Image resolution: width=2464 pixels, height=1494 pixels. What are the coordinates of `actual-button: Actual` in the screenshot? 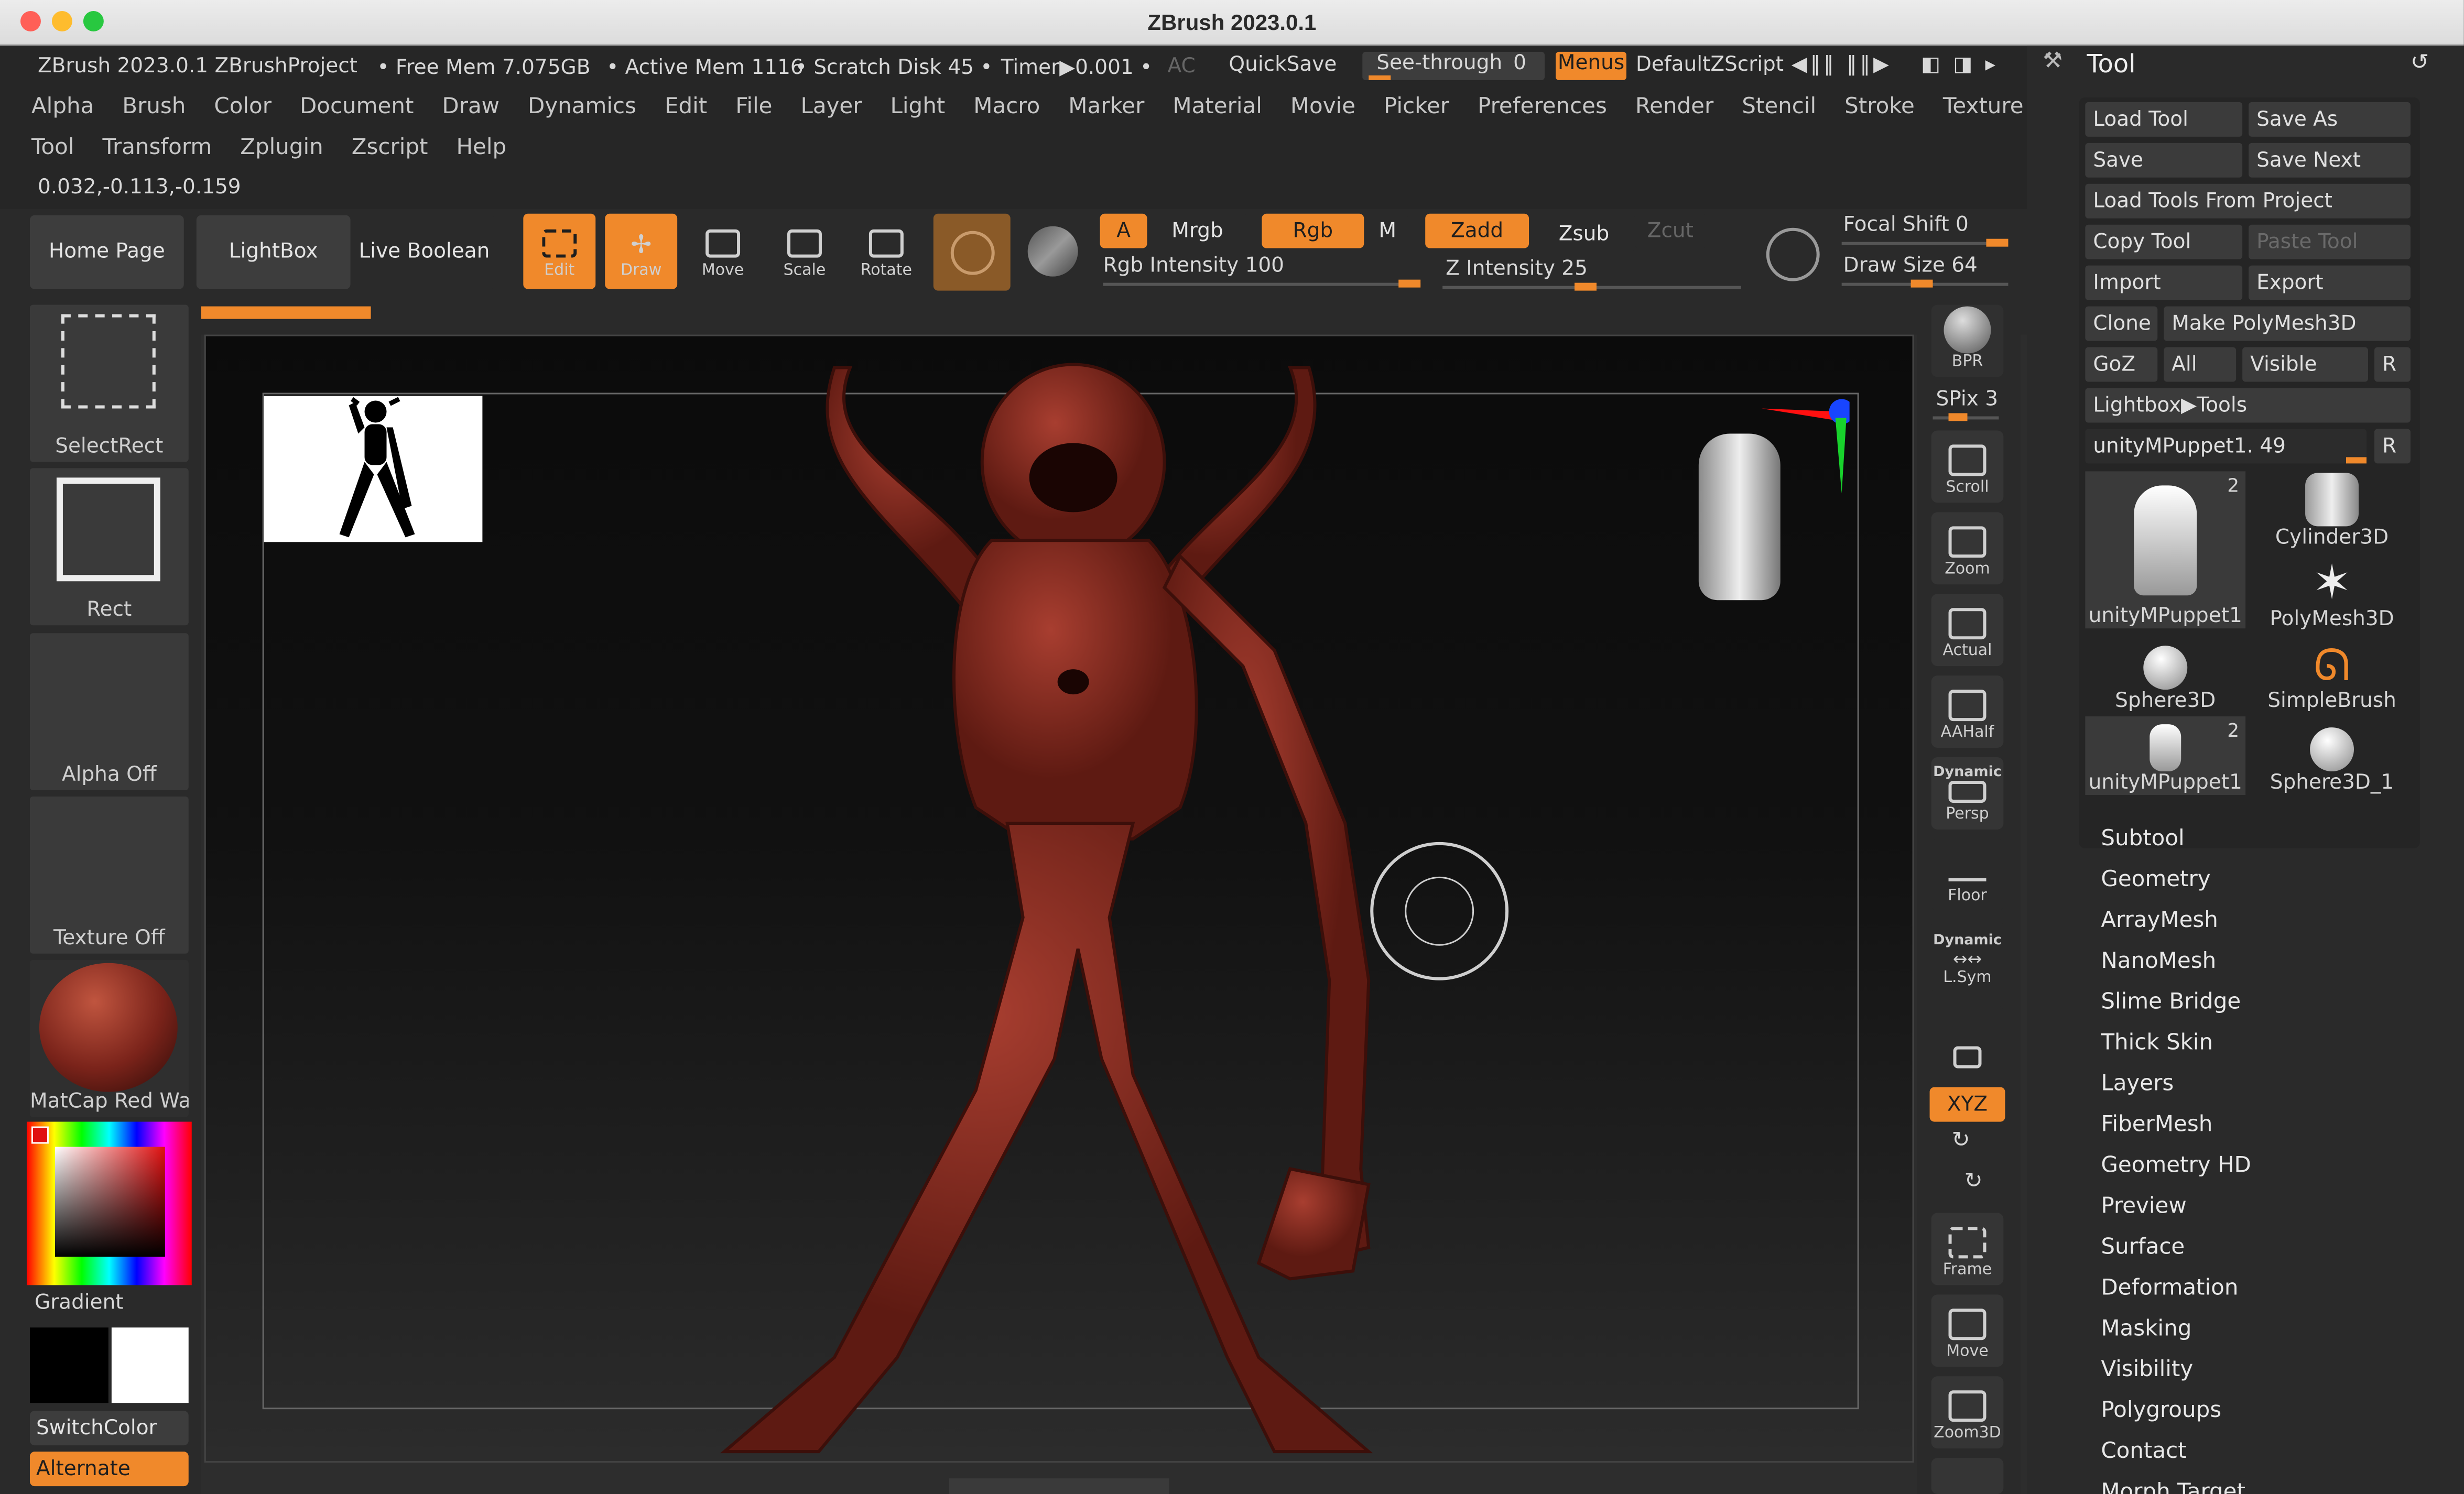 It's located at (1967, 630).